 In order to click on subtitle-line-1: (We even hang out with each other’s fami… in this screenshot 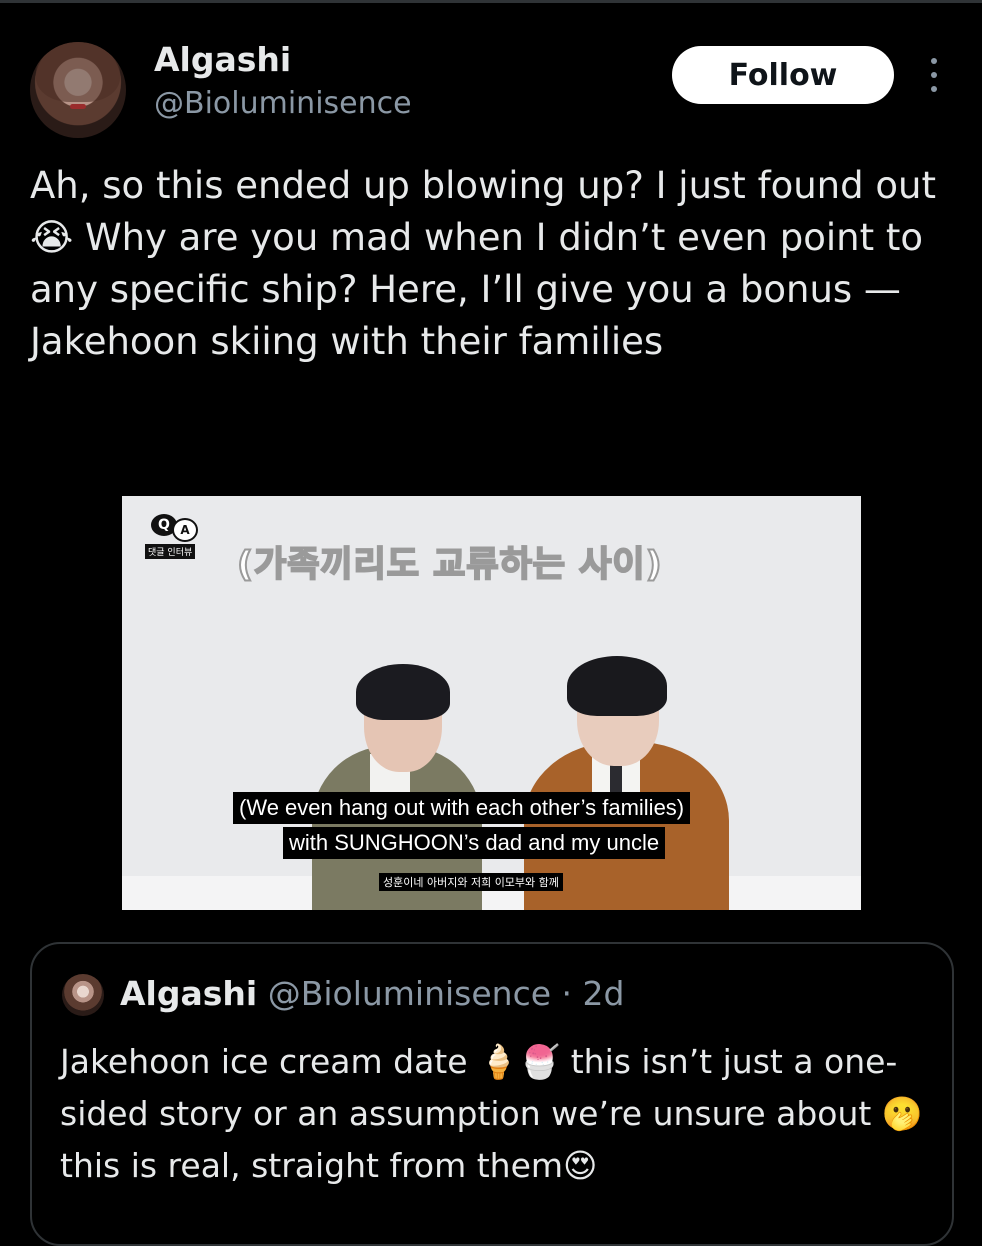, I will do `click(462, 808)`.